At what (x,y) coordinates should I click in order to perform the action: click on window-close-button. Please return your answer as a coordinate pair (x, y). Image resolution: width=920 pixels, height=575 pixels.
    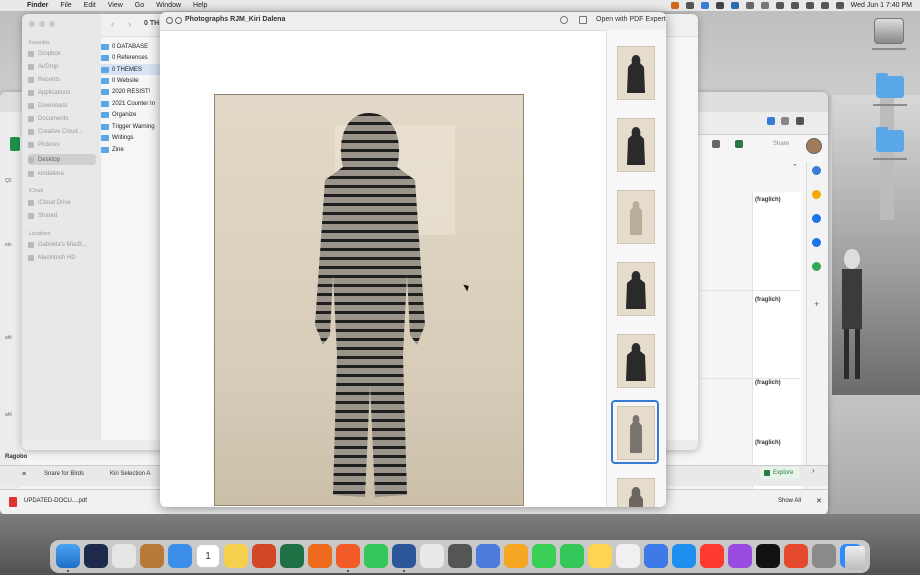
    Looking at the image, I should click on (32, 24).